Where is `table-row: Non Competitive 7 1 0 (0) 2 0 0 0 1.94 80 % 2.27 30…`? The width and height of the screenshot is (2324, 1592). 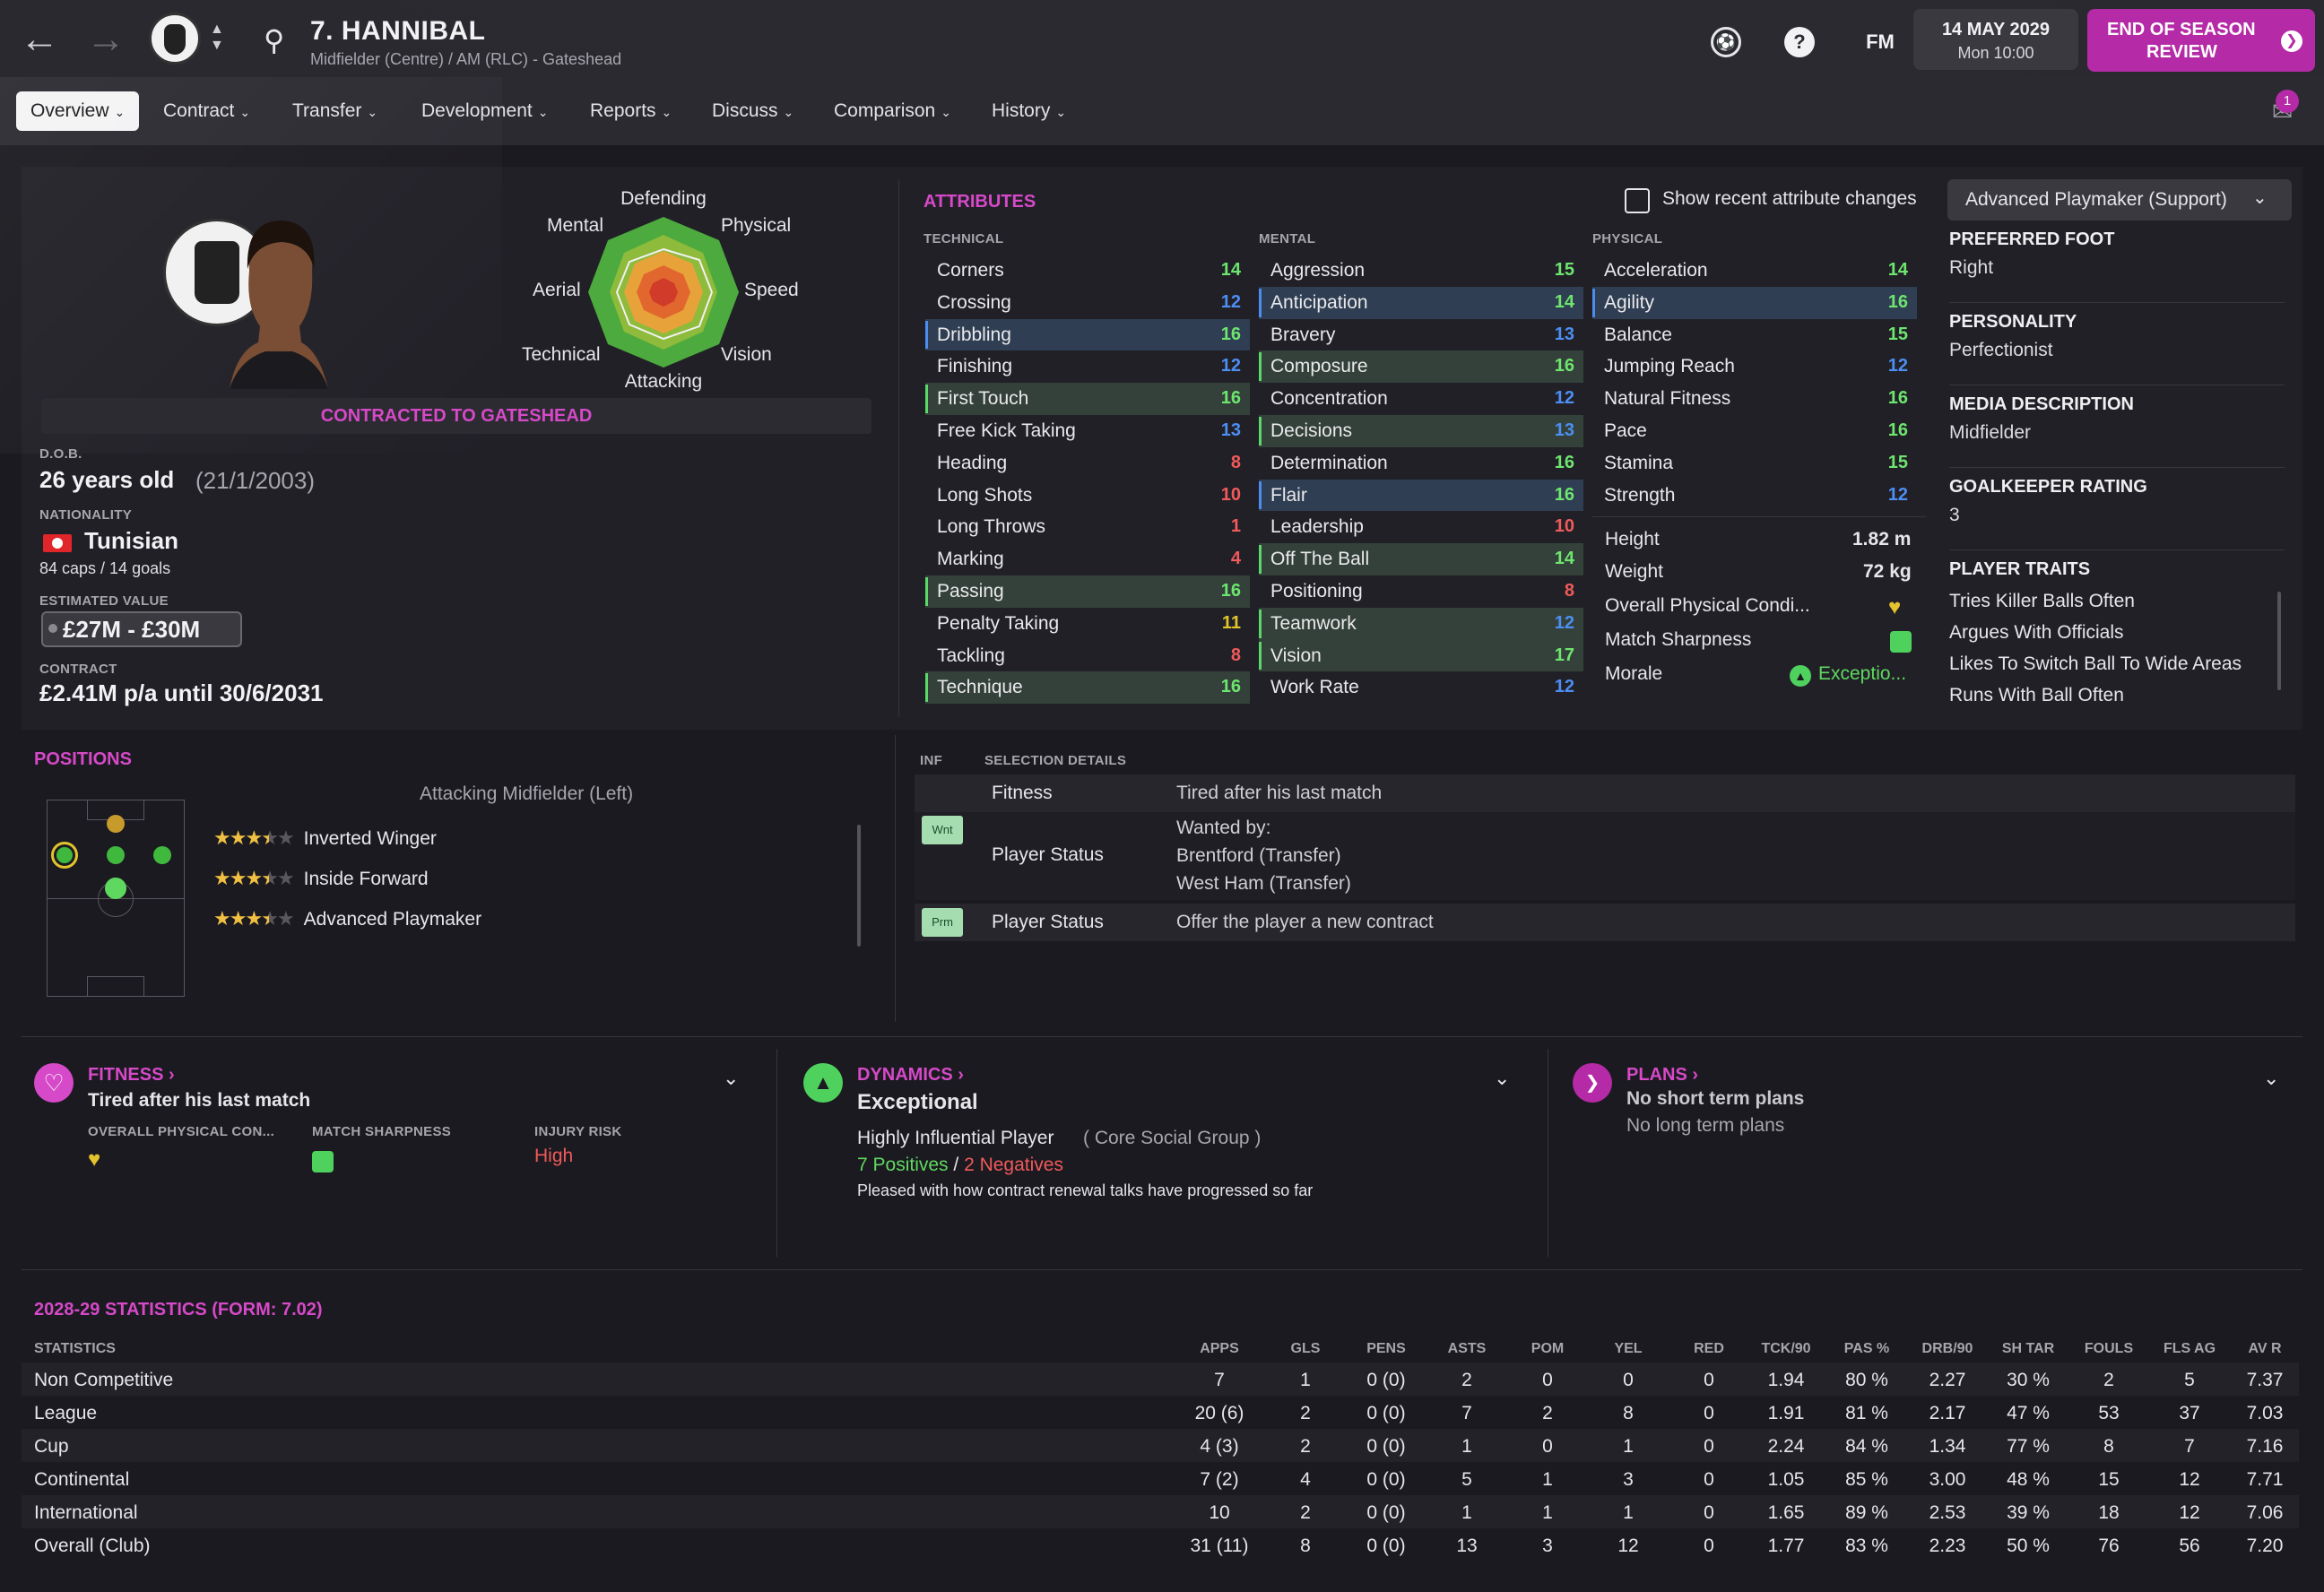
table-row: Non Competitive 7 1 0 (0) 2 0 0 0 1.94 80 % 2.27 30… is located at coordinates (1160, 1379).